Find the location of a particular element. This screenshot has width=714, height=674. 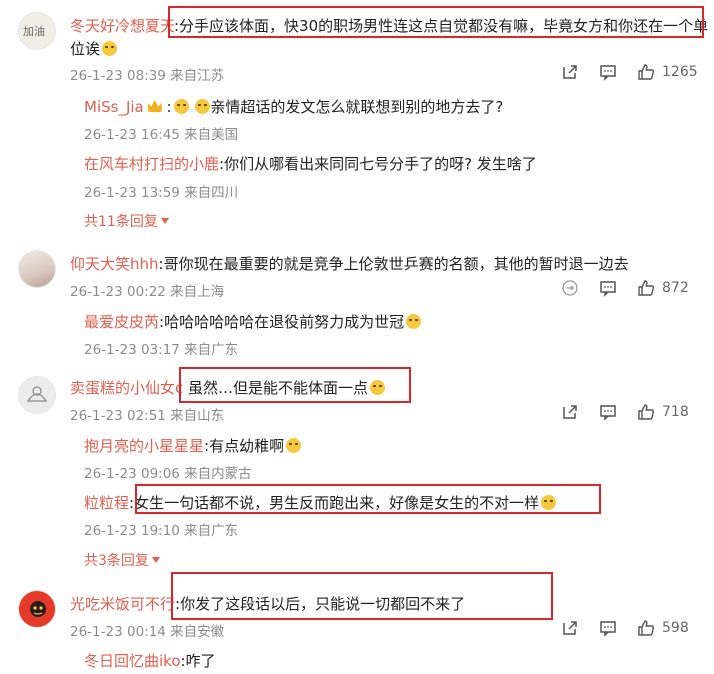

reply-meta: 26-1-23 19:10 来自广东 is located at coordinates (161, 531).